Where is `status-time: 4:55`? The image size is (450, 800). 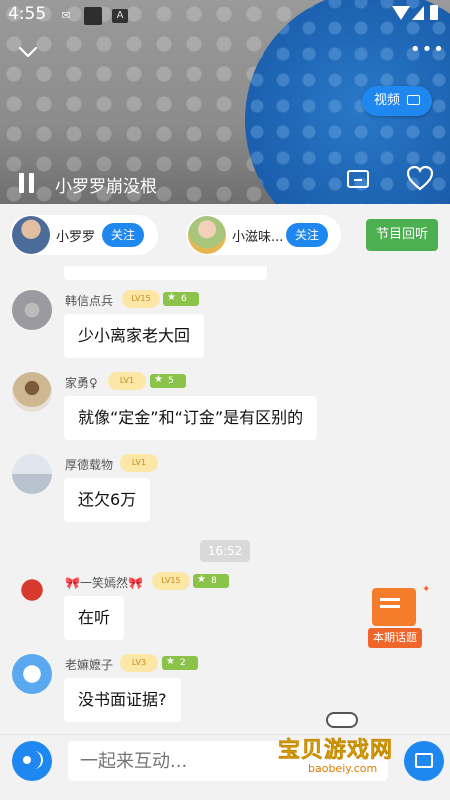 status-time: 4:55 is located at coordinates (27, 14).